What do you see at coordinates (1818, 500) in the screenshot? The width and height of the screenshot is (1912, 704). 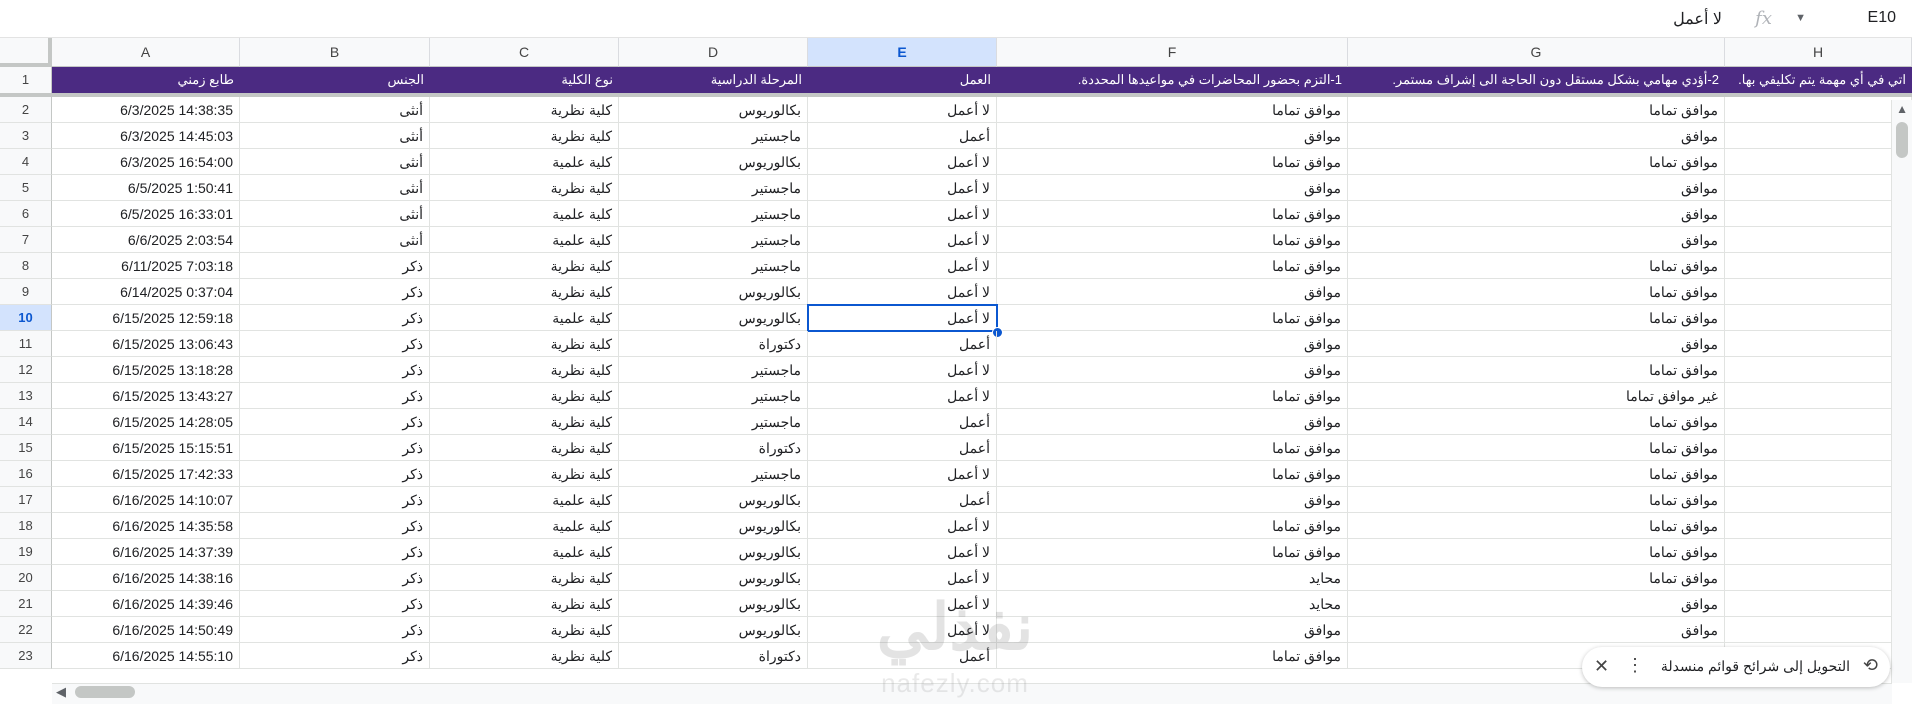 I see `cell-h17` at bounding box center [1818, 500].